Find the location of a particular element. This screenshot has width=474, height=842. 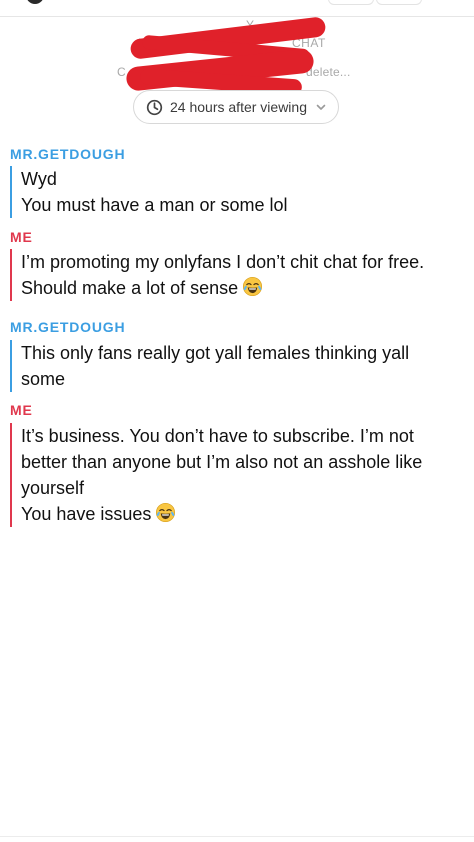

message-text: You must have a man or some lol is located at coordinates (154, 205).